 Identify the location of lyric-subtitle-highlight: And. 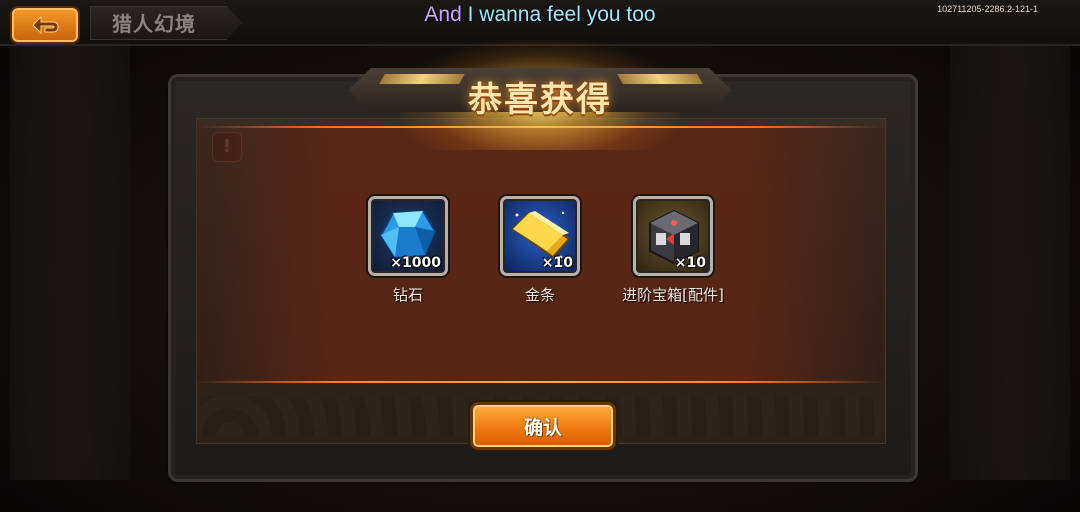
(443, 14).